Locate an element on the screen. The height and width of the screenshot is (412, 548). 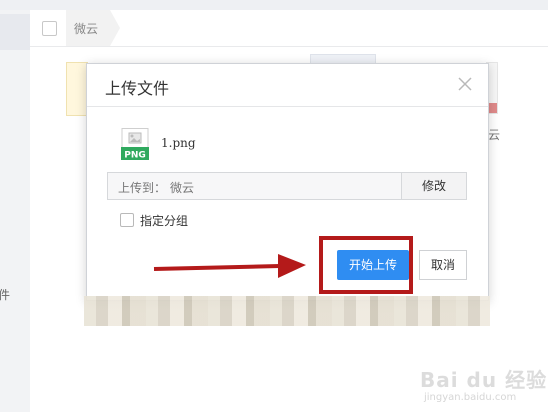
file-thumbnail is located at coordinates (77, 89).